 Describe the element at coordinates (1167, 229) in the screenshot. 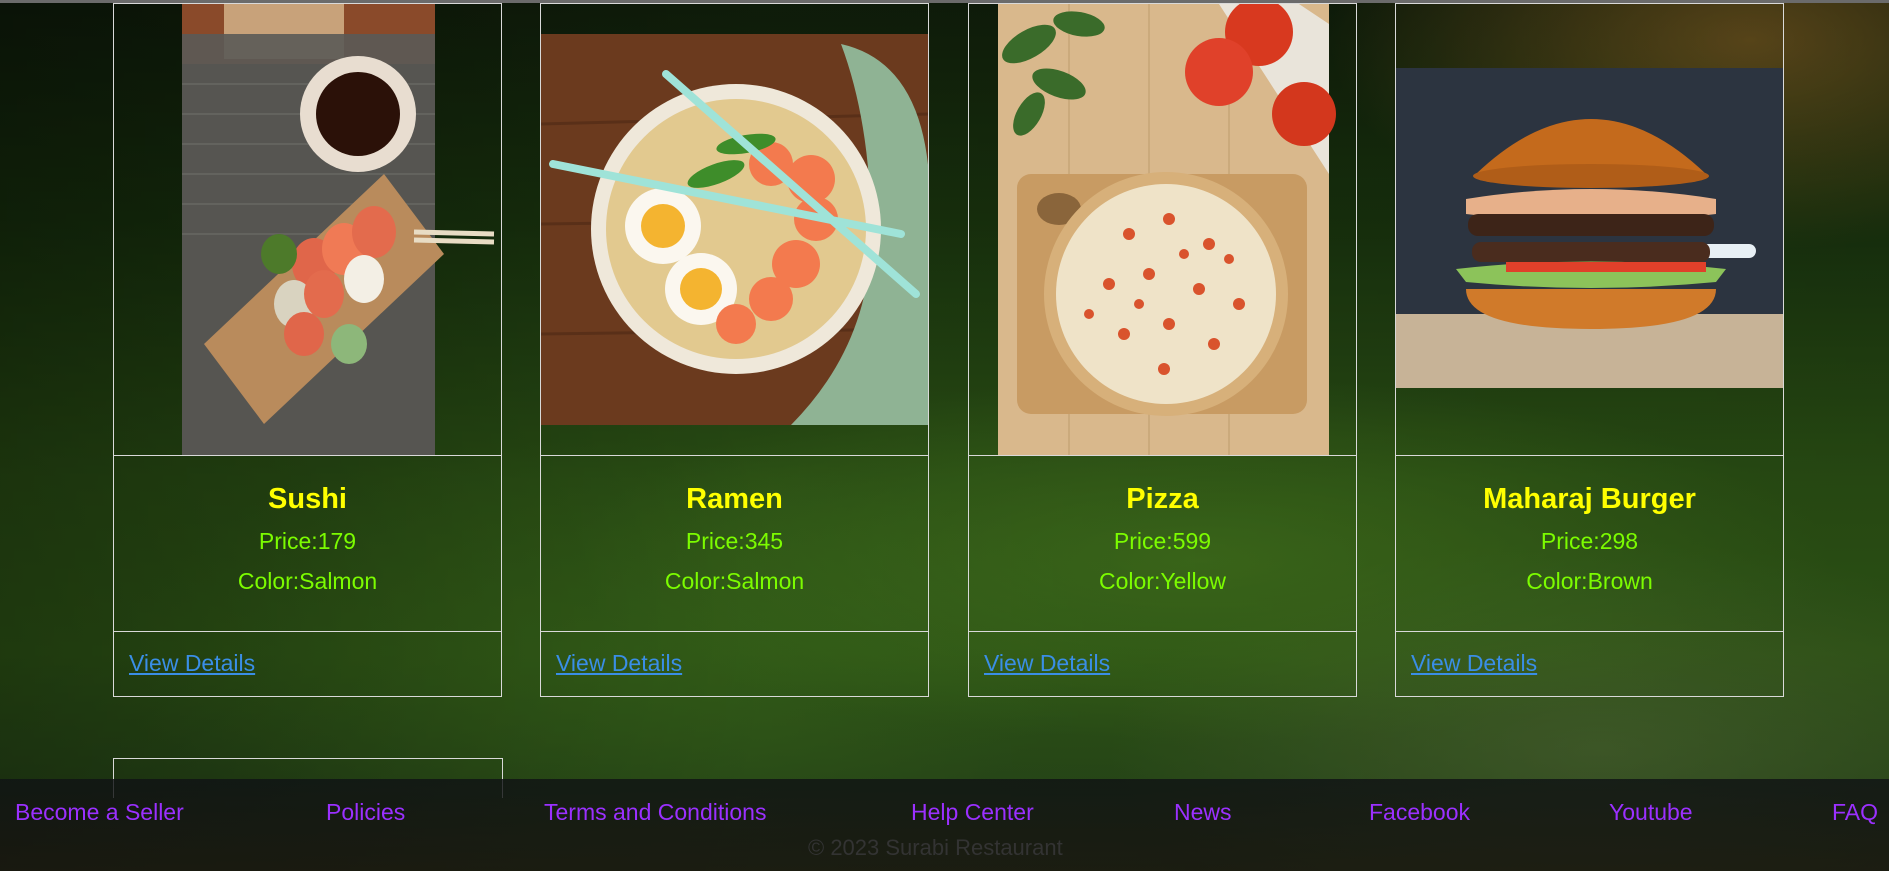

I see `pizza-image` at that location.